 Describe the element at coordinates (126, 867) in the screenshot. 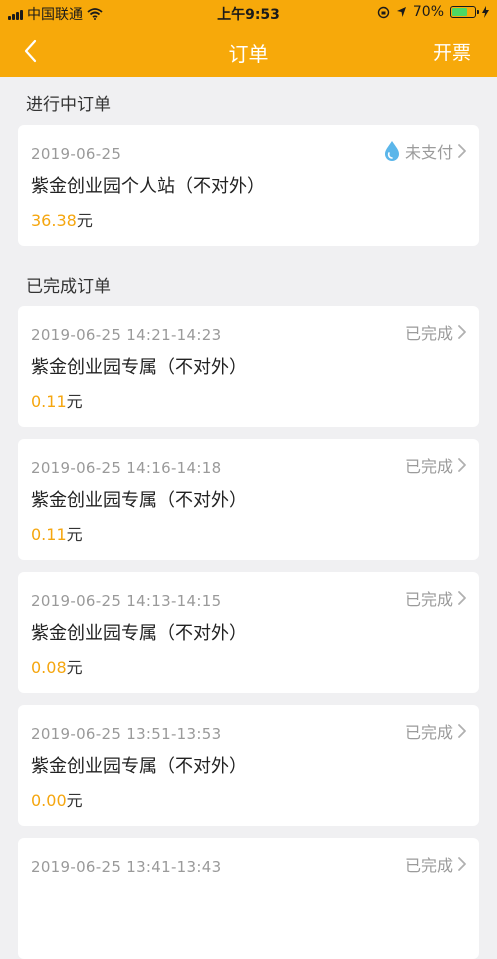

I see `order-date: 2019-06-25 13:41-13:43` at that location.